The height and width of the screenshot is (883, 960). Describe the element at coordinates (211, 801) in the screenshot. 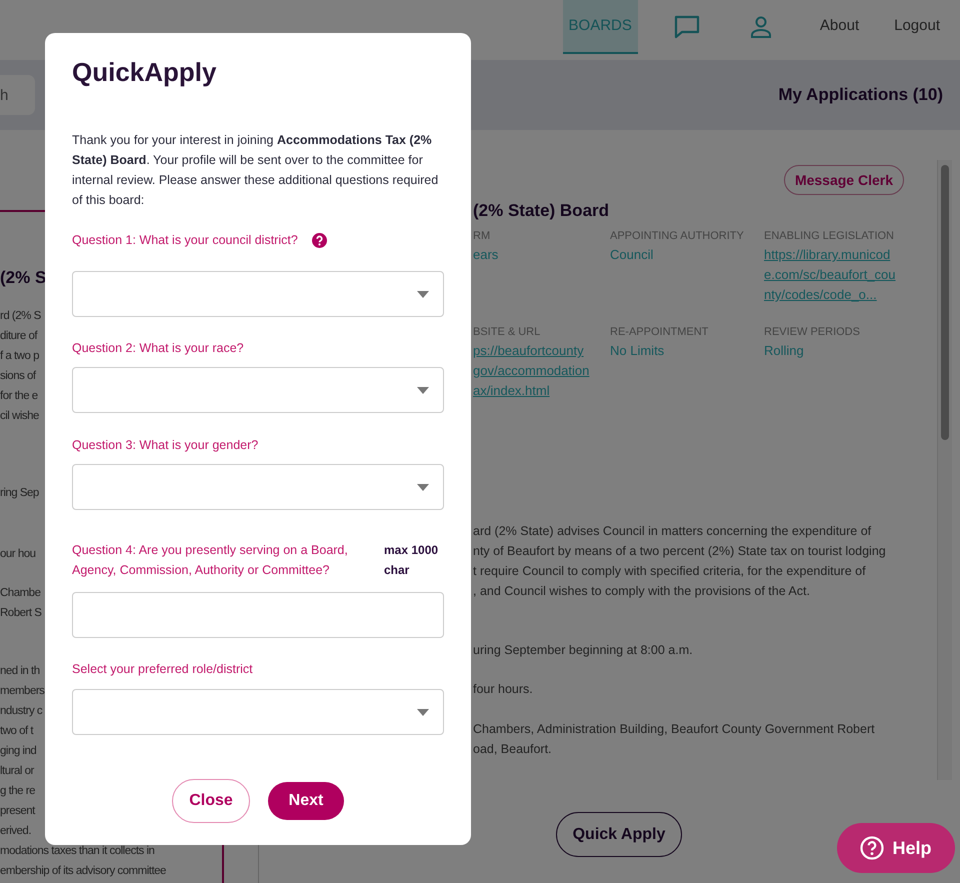

I see `close-button: Close` at that location.